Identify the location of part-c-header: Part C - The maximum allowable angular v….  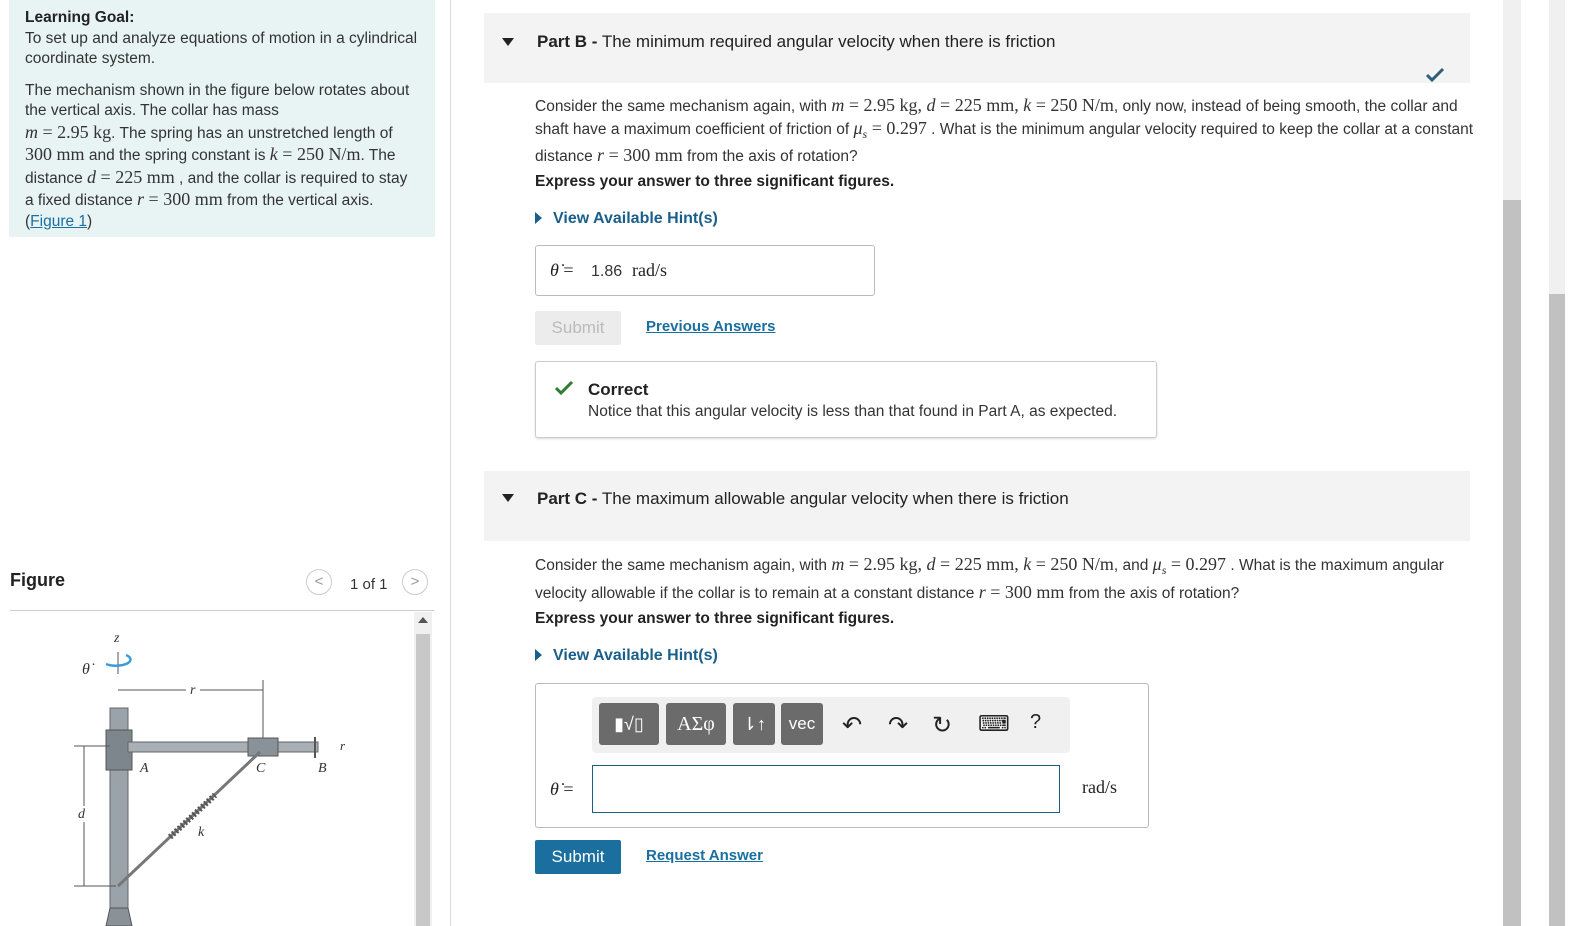
(977, 506).